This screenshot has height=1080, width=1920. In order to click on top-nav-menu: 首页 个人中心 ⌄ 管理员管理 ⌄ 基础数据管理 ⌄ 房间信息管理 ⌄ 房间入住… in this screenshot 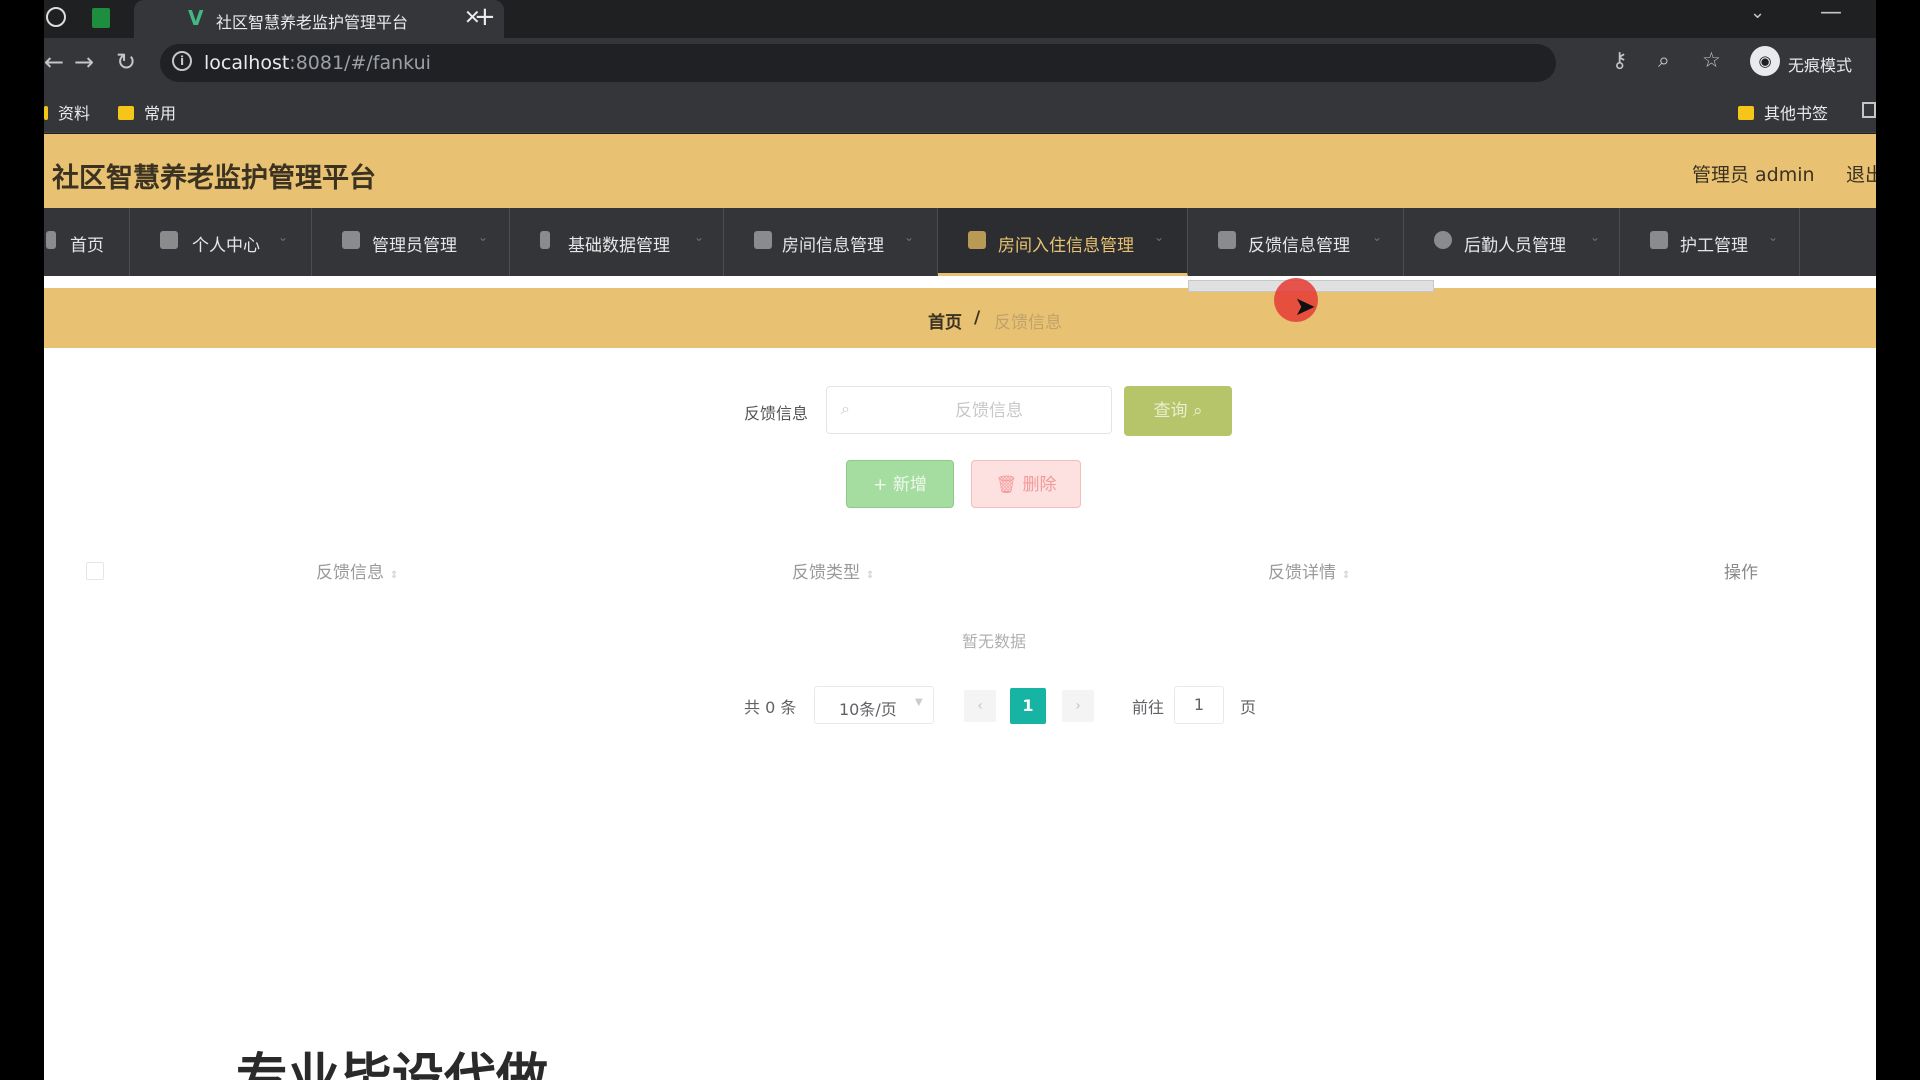, I will do `click(960, 242)`.